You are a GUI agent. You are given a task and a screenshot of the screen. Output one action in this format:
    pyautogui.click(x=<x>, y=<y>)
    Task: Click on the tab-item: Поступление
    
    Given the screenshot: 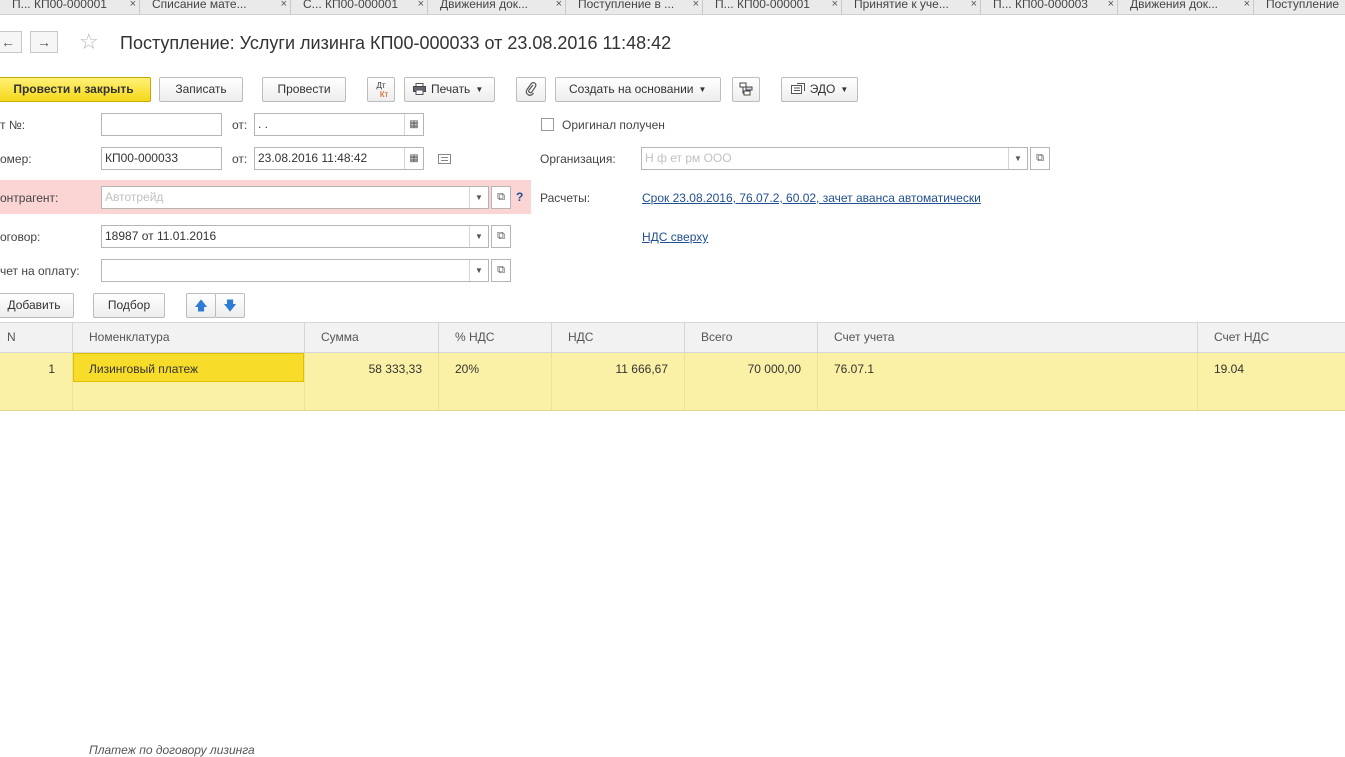 What is the action you would take?
    pyautogui.click(x=1299, y=7)
    